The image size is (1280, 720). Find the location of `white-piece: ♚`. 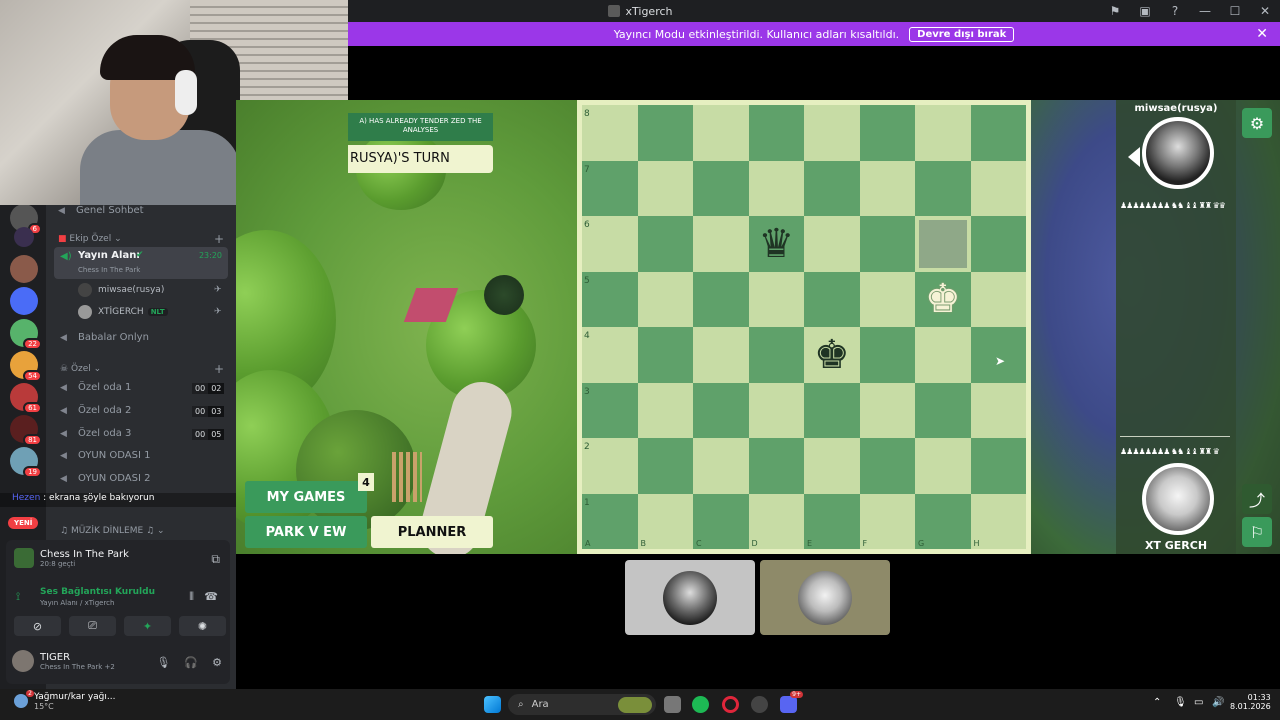

white-piece: ♚ is located at coordinates (943, 299).